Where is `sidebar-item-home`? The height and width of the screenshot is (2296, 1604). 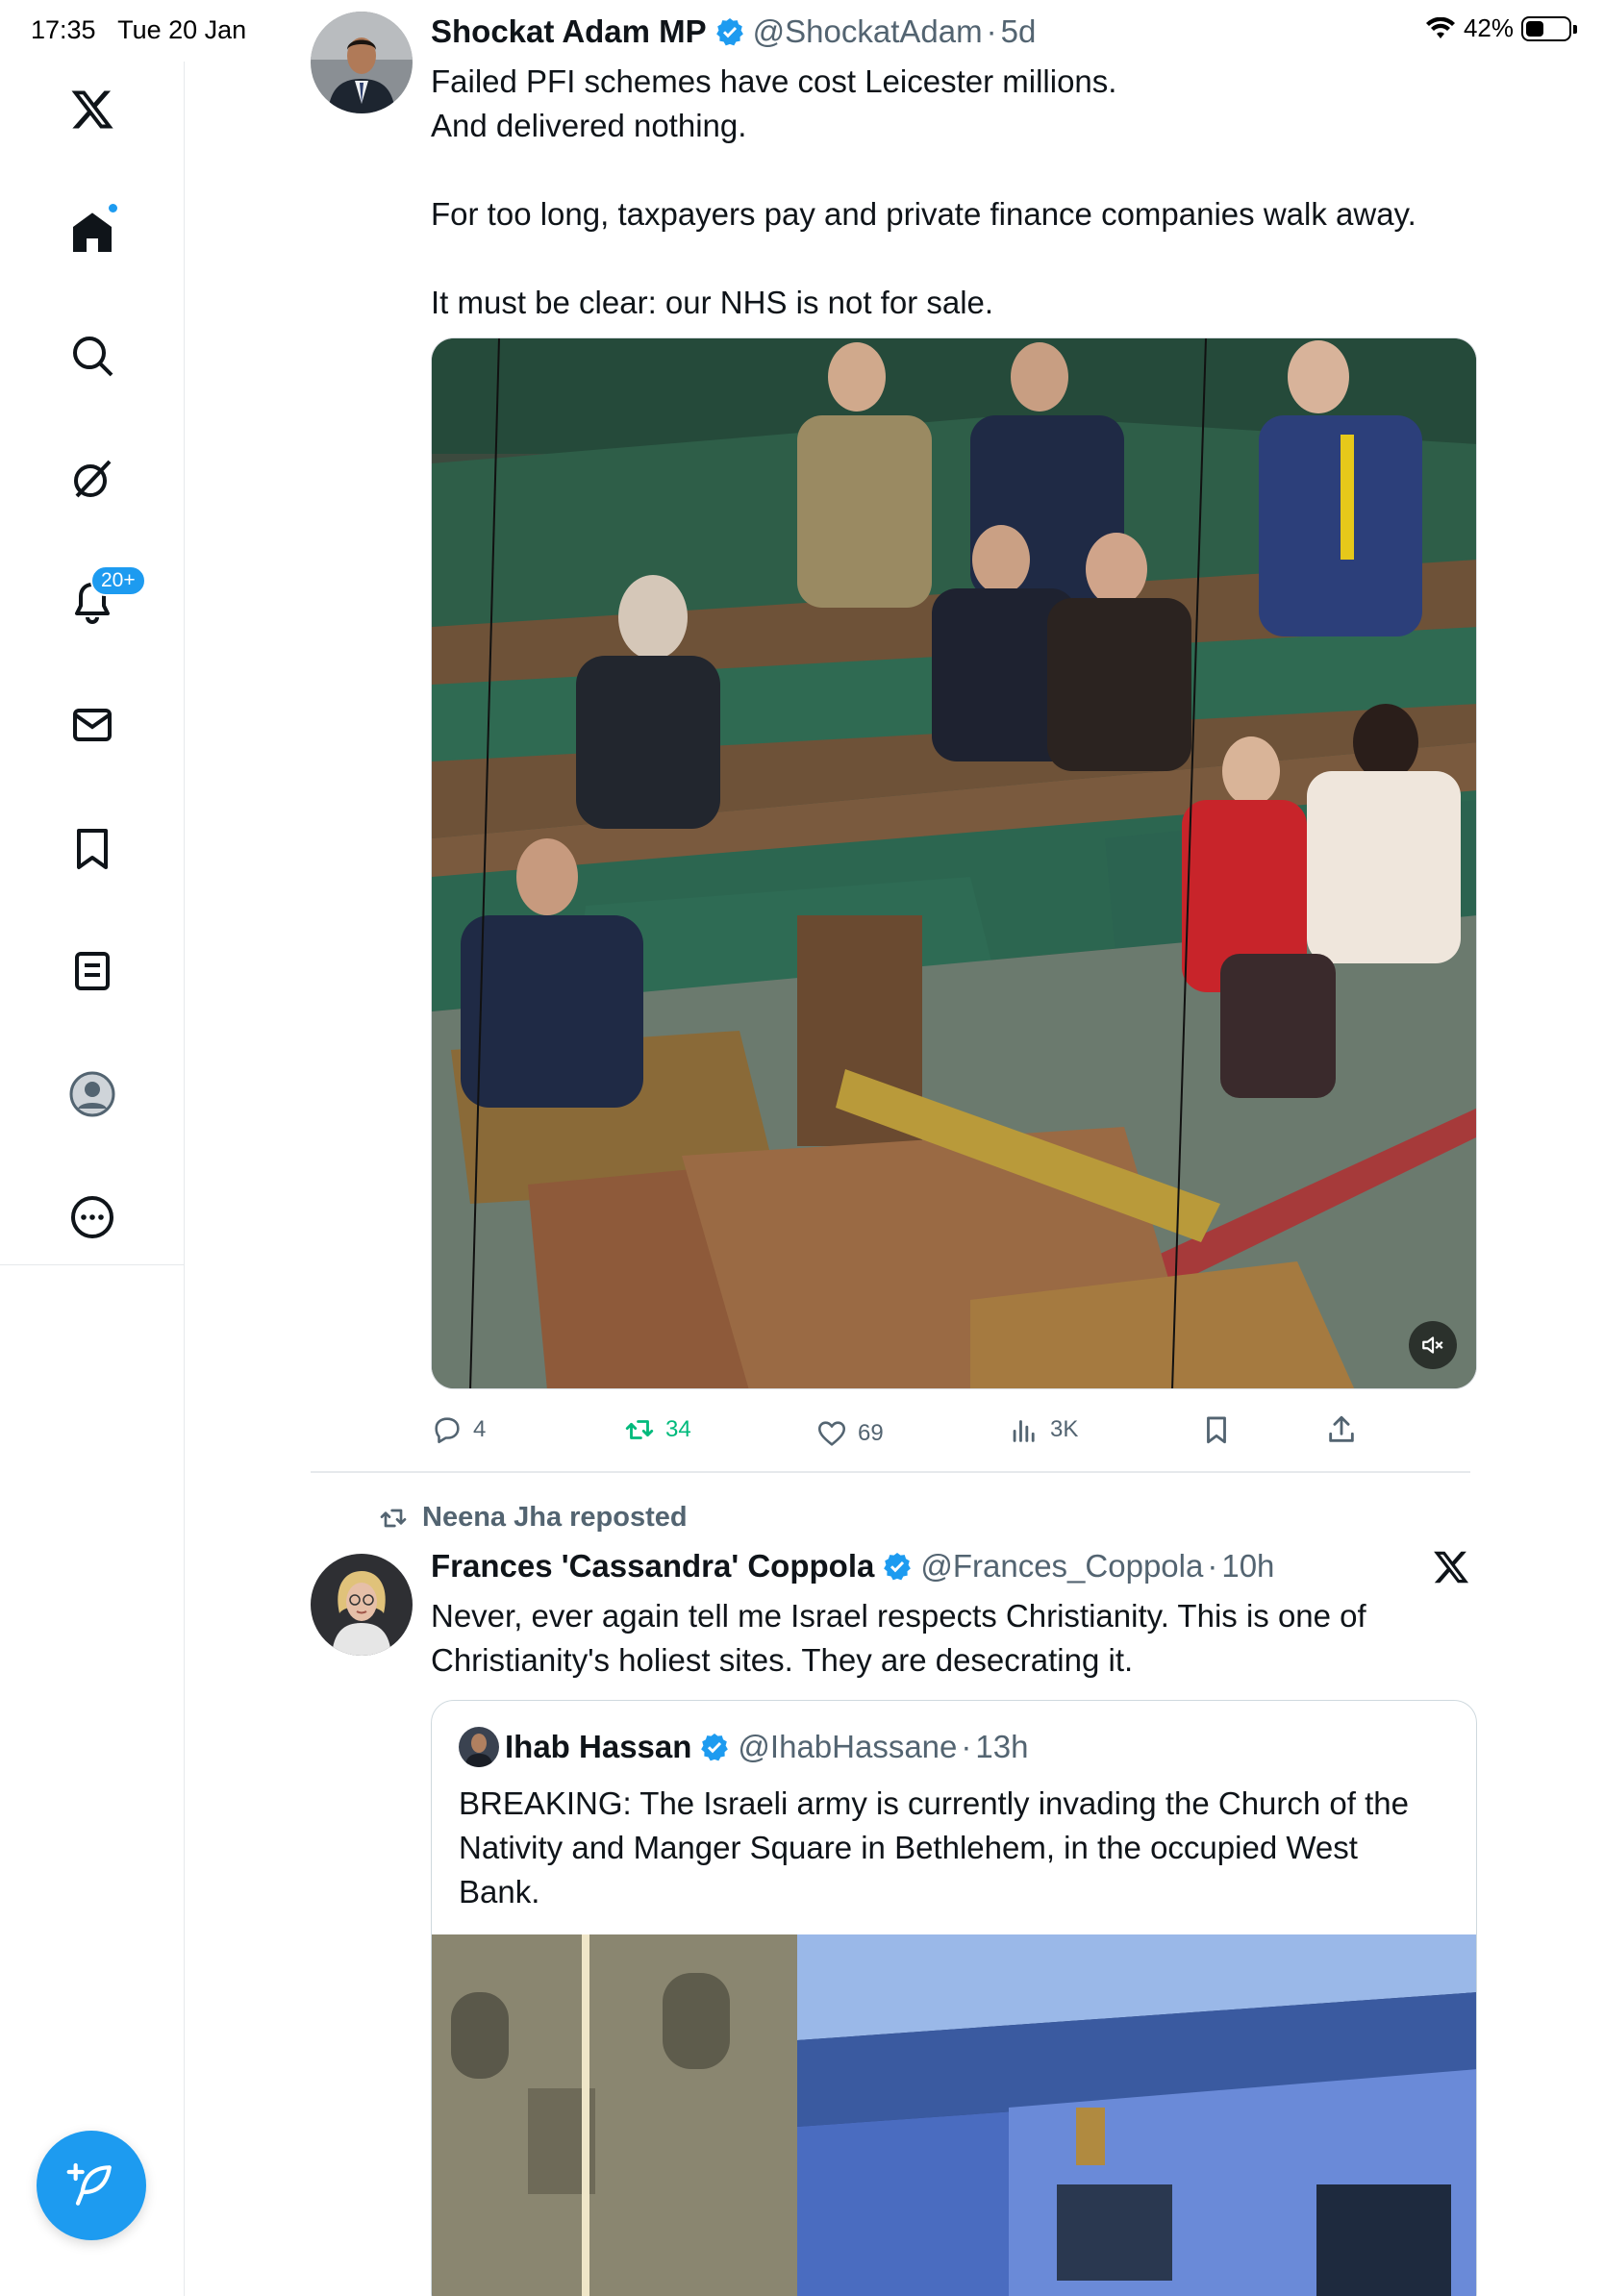 sidebar-item-home is located at coordinates (92, 232).